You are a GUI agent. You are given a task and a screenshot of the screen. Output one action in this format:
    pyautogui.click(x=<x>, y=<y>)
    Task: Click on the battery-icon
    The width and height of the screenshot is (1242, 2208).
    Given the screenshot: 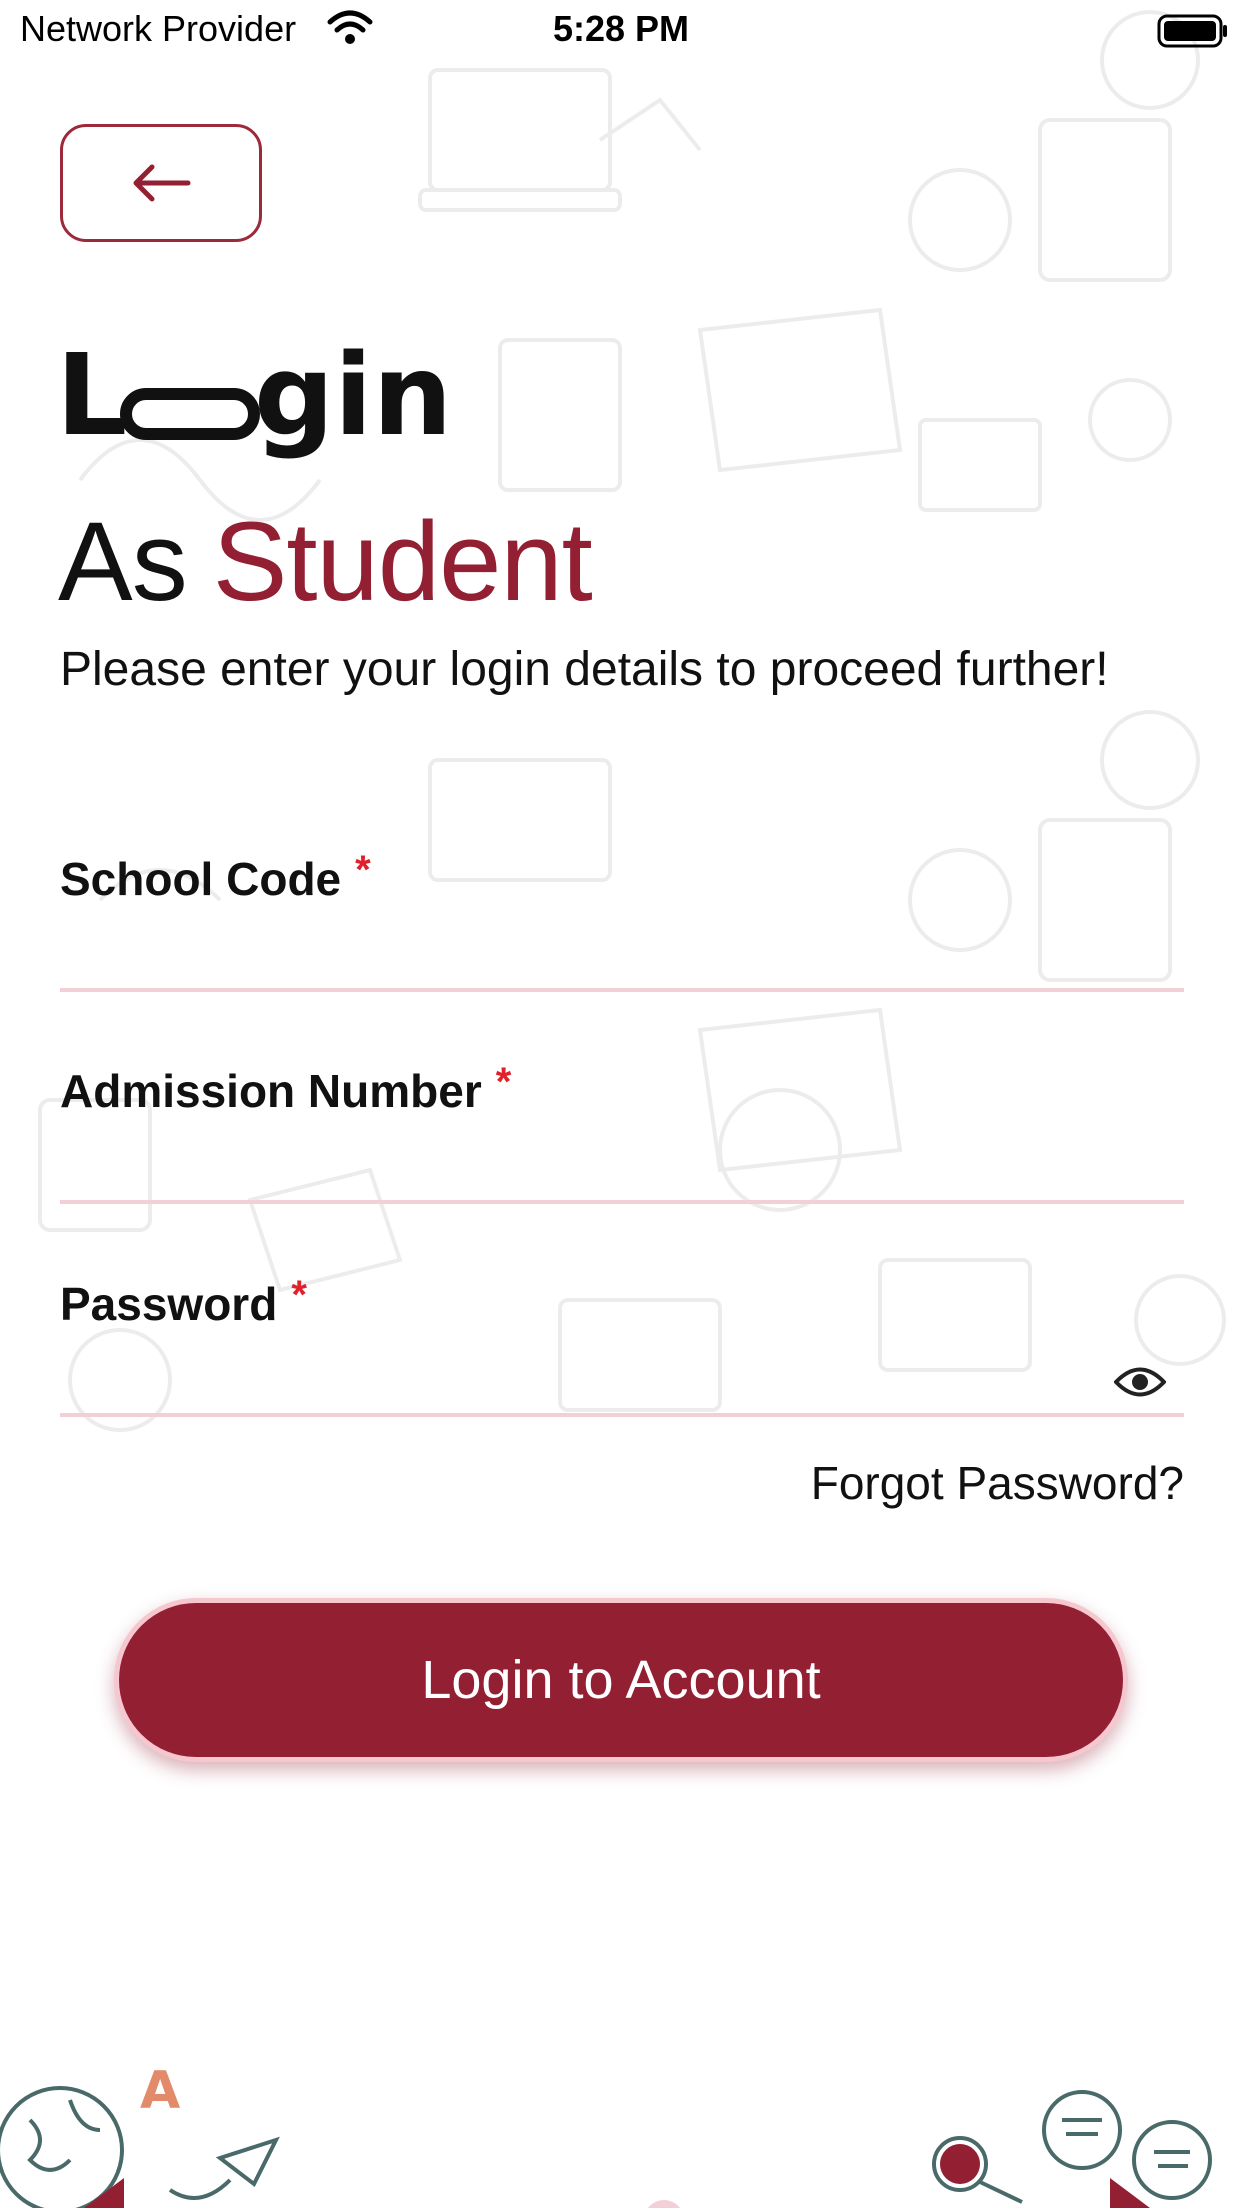 What is the action you would take?
    pyautogui.click(x=1192, y=31)
    